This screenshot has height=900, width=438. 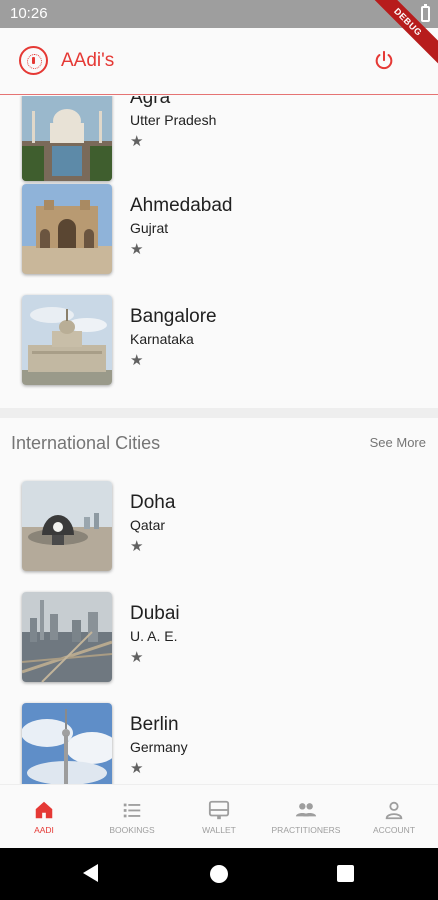 I want to click on home-button-icon, so click(x=219, y=874).